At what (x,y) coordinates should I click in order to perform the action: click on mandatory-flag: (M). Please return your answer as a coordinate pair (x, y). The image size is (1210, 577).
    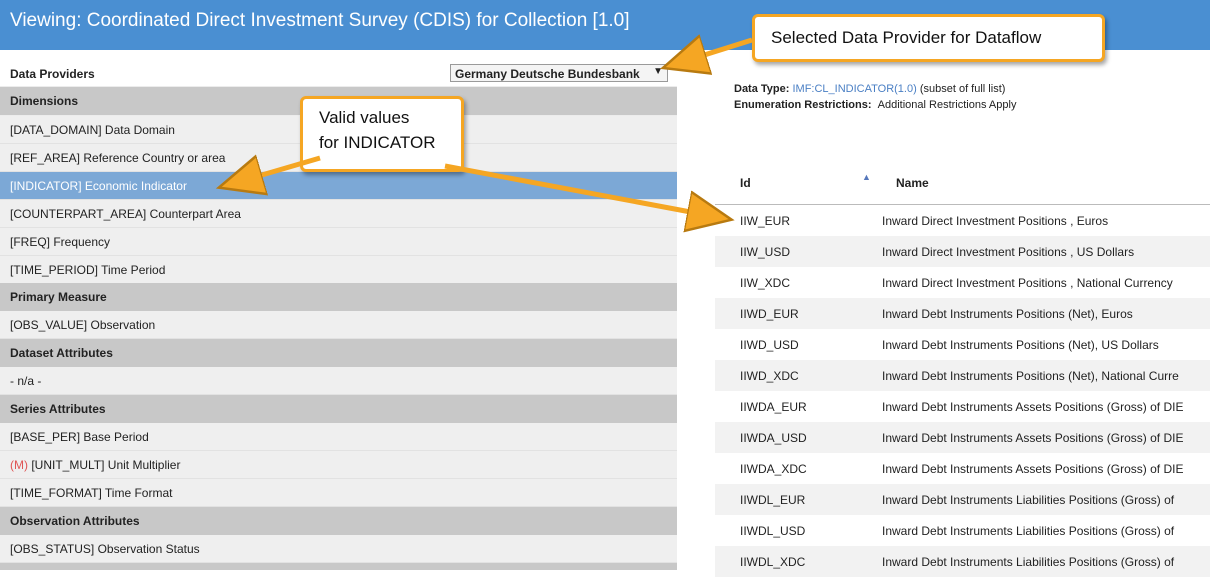
    Looking at the image, I should click on (19, 465).